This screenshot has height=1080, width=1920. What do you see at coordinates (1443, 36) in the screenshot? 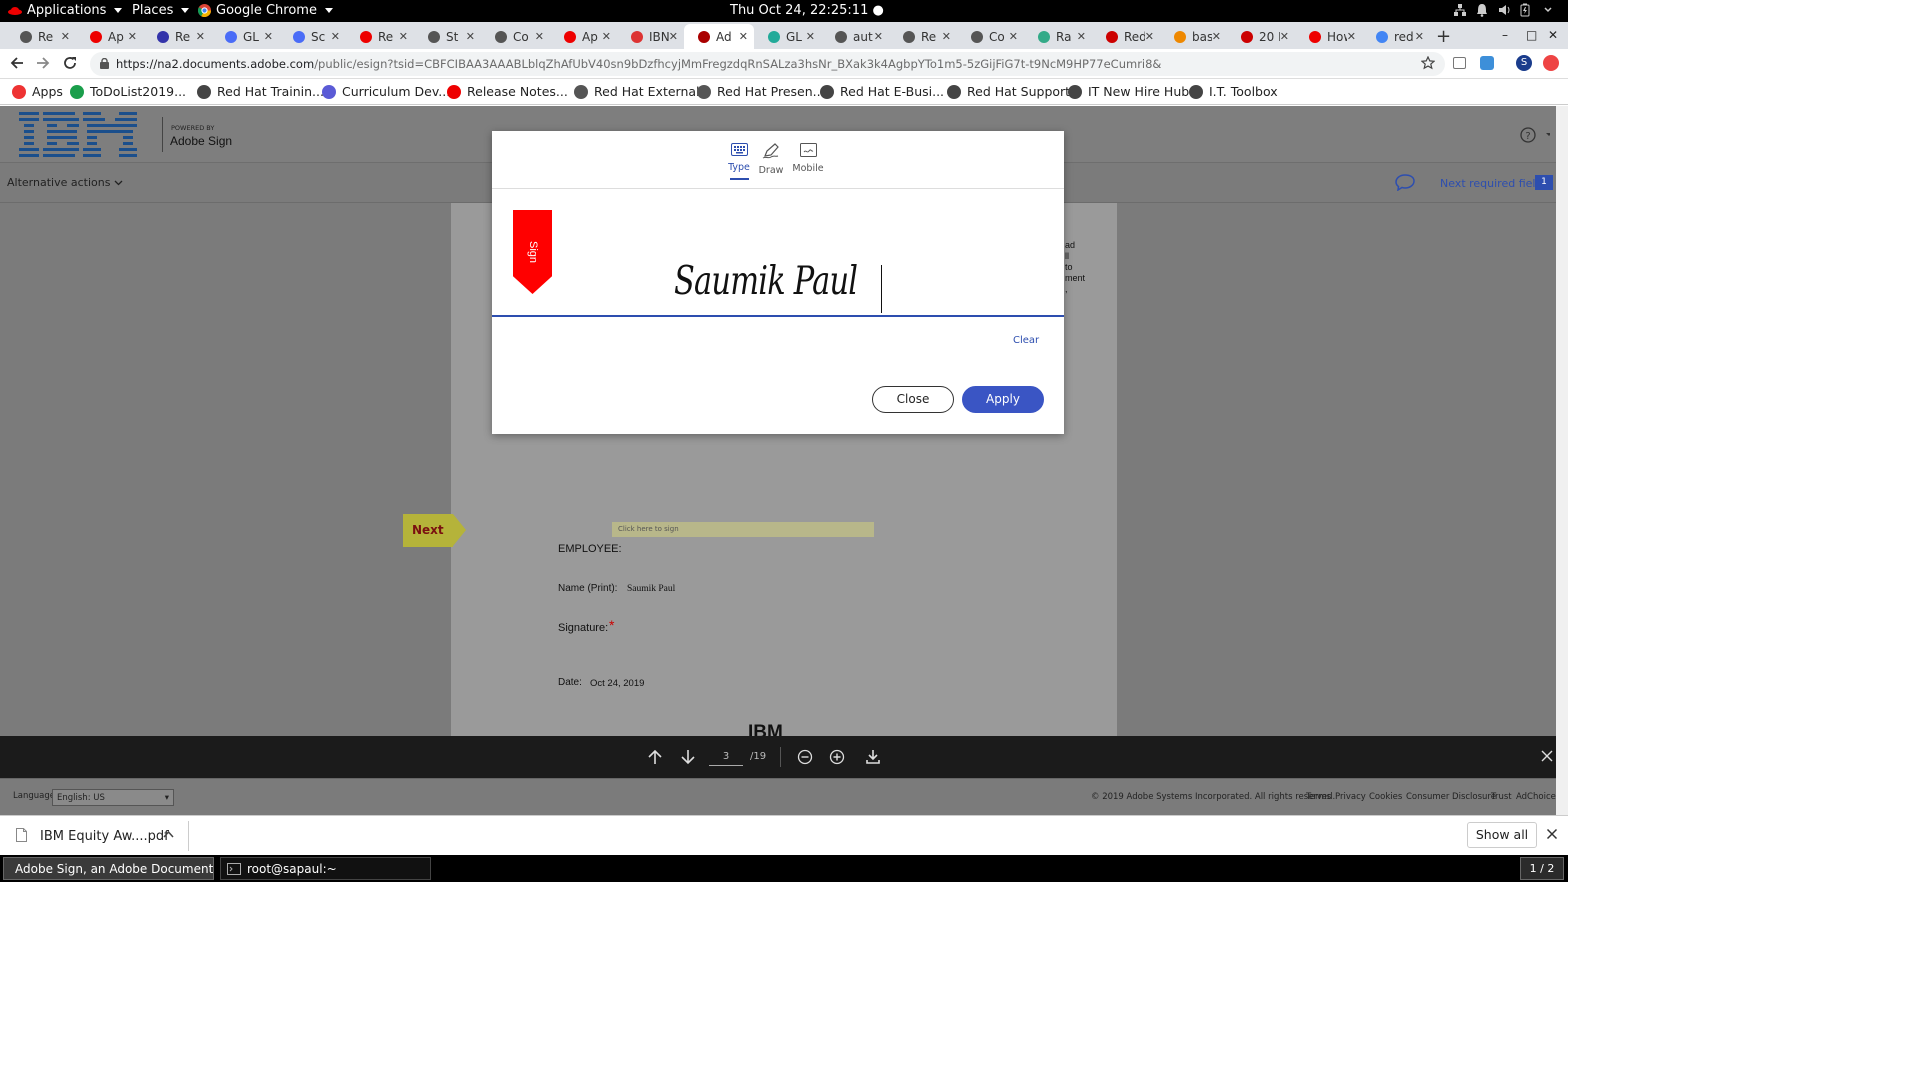
I see `new-tab-button: +` at bounding box center [1443, 36].